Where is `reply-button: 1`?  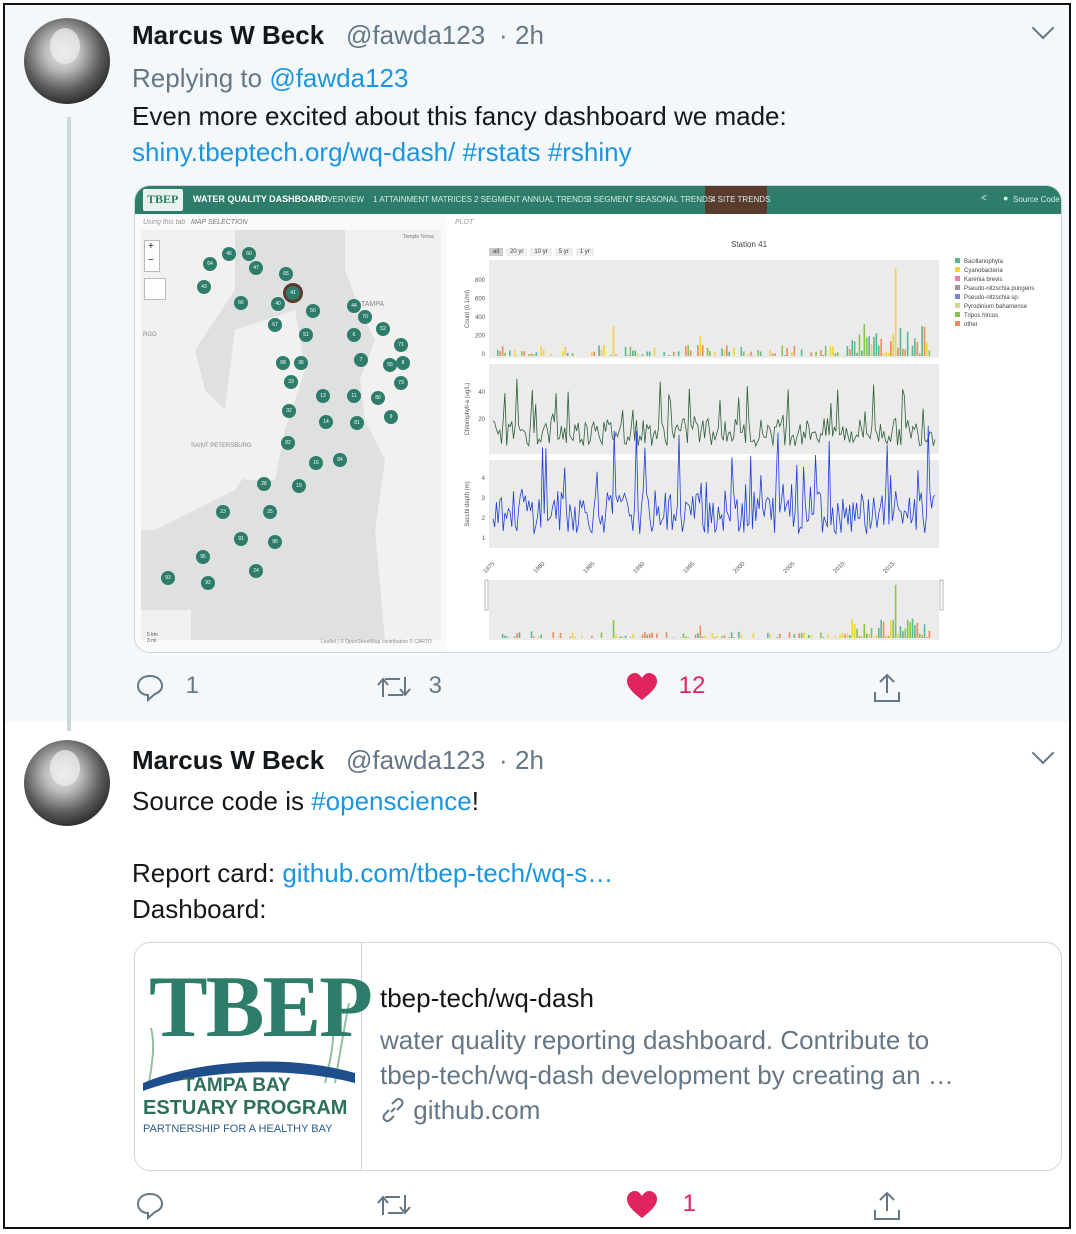
reply-button: 1 is located at coordinates (167, 687).